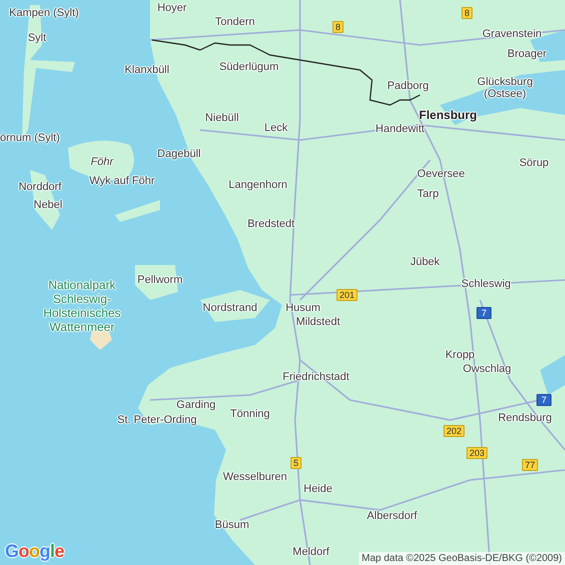 The image size is (565, 565). Describe the element at coordinates (392, 516) in the screenshot. I see `place-label: Albersdorf` at that location.